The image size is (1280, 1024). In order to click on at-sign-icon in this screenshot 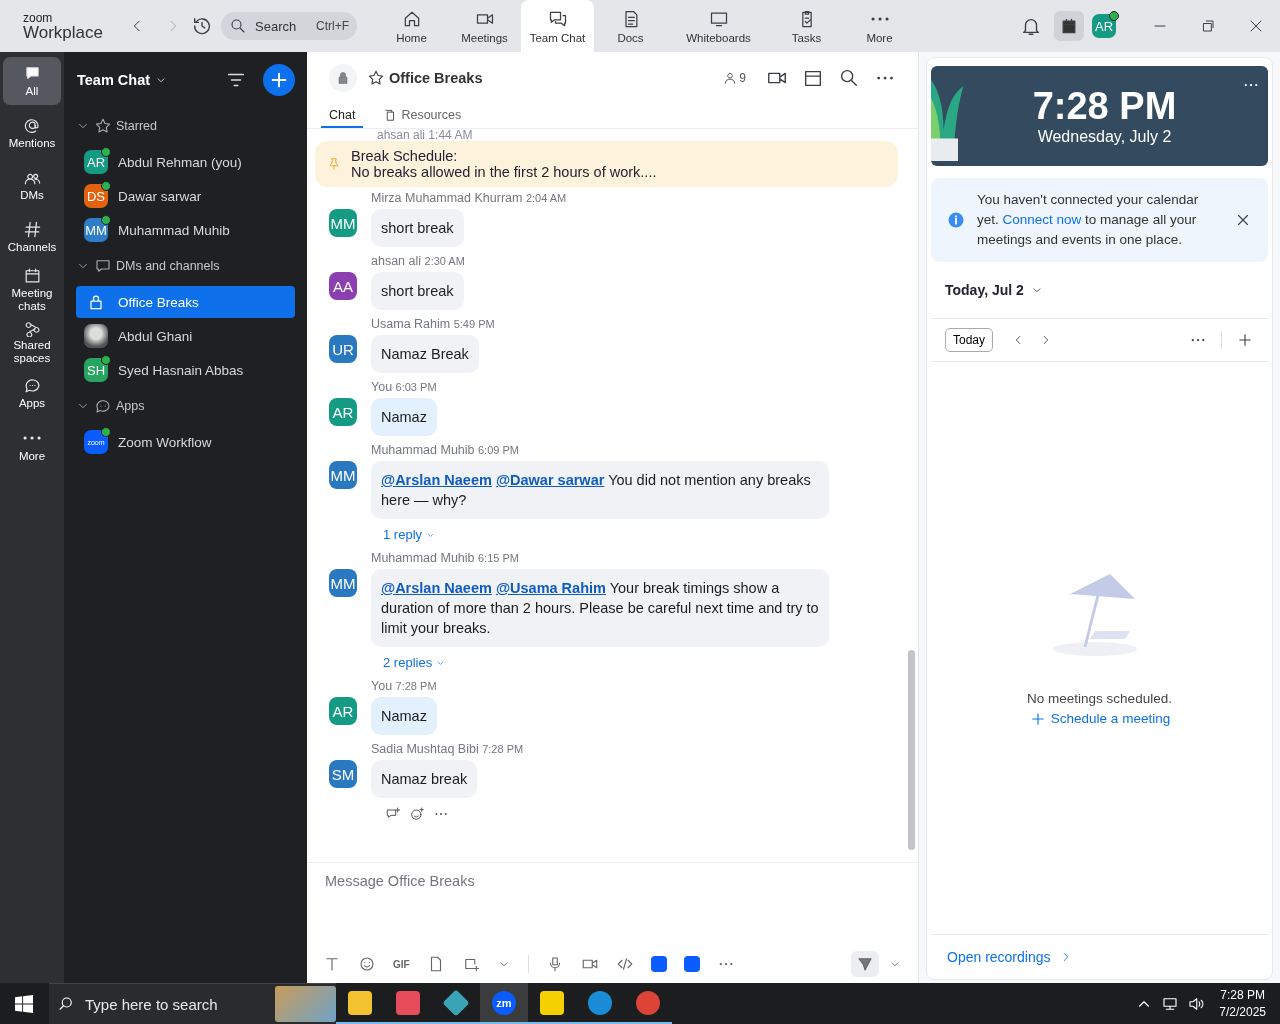, I will do `click(32, 126)`.